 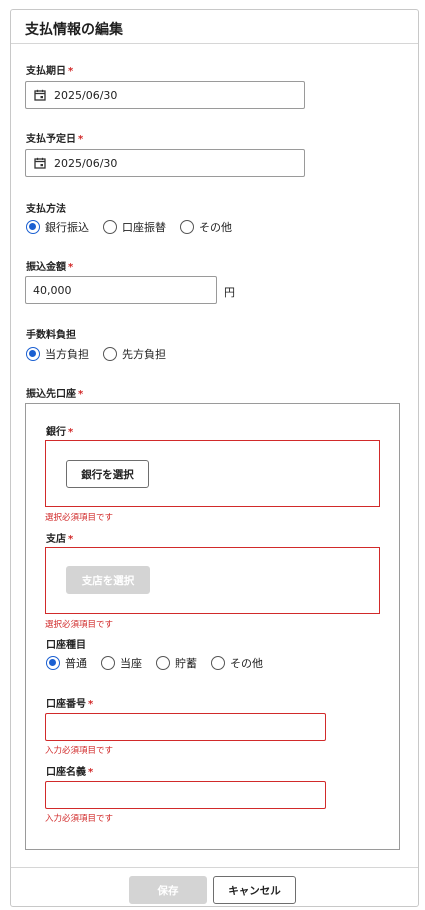 I want to click on payment-method-option-direct-debit: 口座振替, so click(x=134, y=227).